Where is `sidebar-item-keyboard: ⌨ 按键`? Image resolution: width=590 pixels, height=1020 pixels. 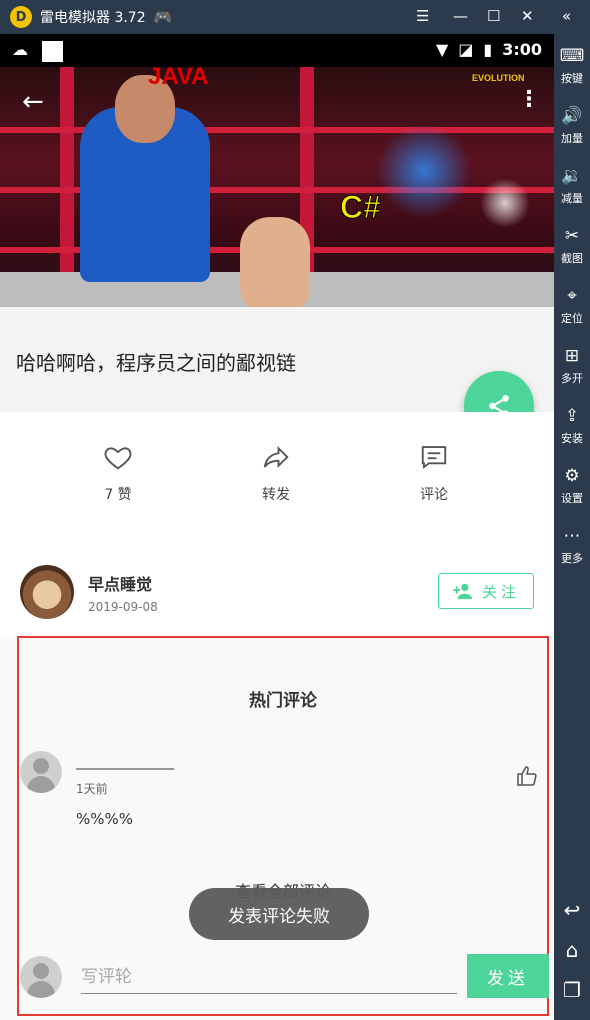 sidebar-item-keyboard: ⌨ 按键 is located at coordinates (572, 66).